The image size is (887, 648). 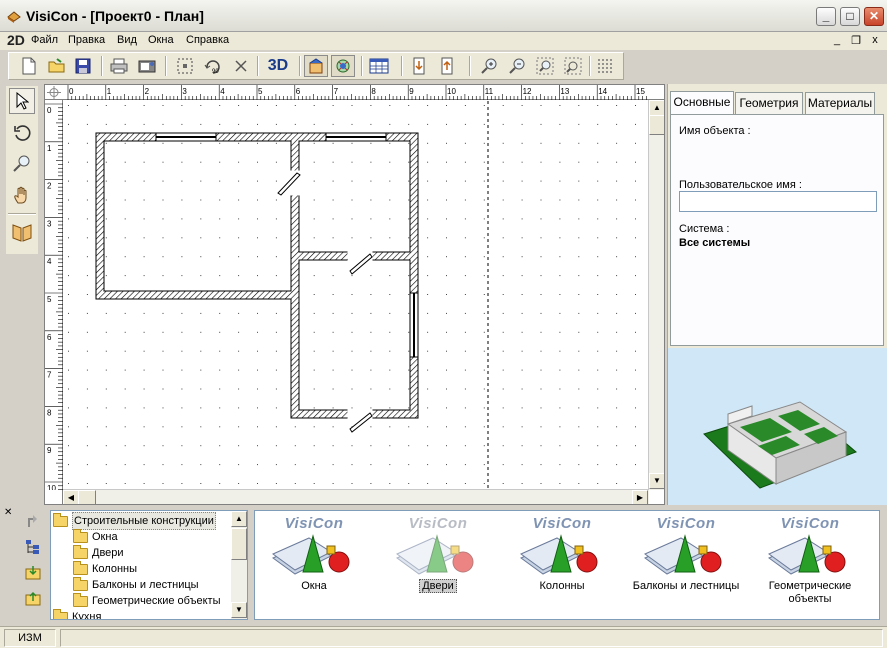 What do you see at coordinates (213, 66) in the screenshot?
I see `rotate-90-icon: 90` at bounding box center [213, 66].